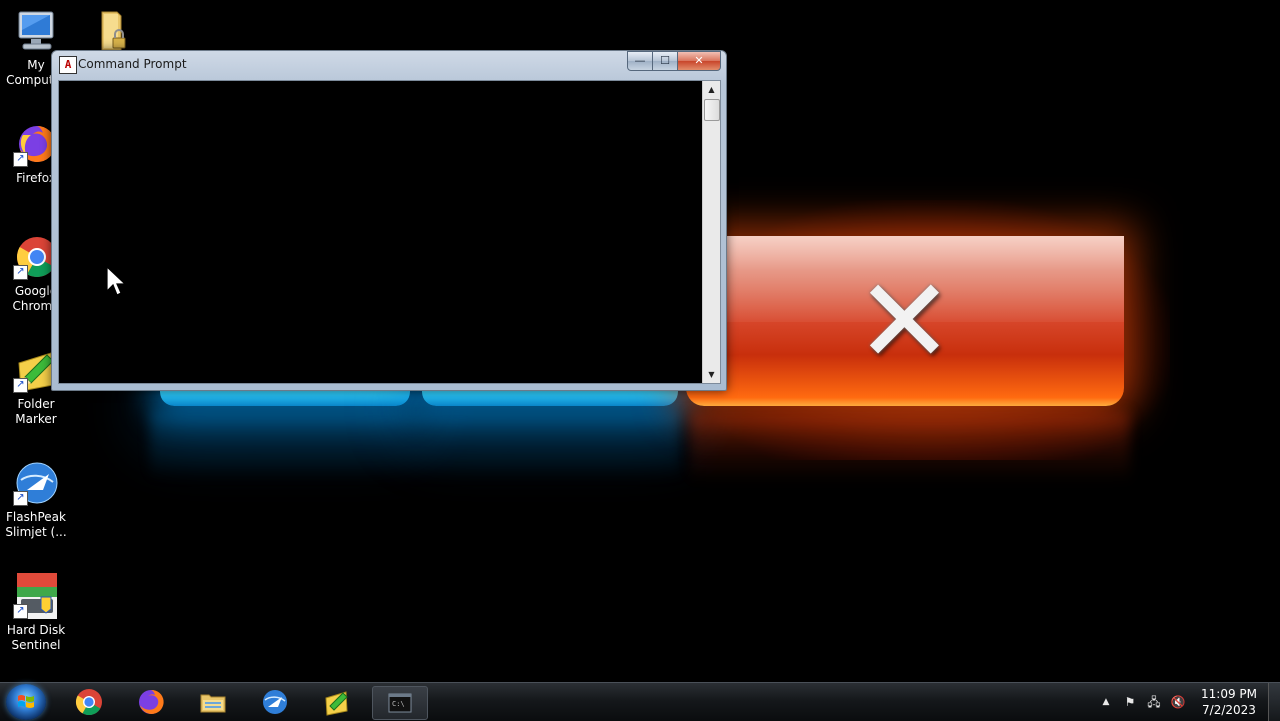 The width and height of the screenshot is (1280, 721). Describe the element at coordinates (132, 64) in the screenshot. I see `window-title: Command Prompt` at that location.